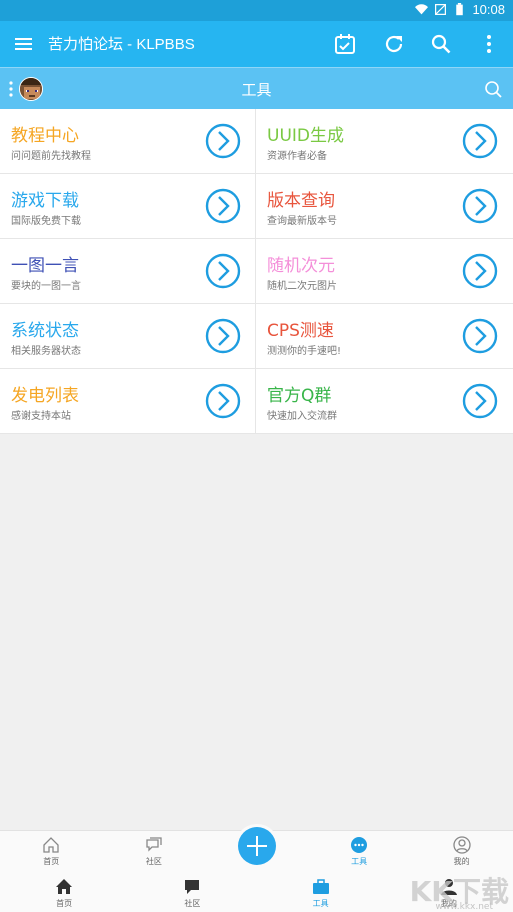 The height and width of the screenshot is (912, 513). I want to click on tool-name: UUID生成, so click(305, 136).